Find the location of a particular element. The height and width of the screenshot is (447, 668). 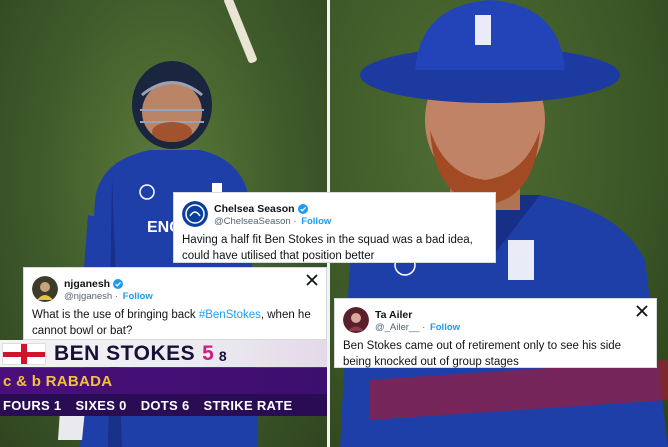

tweet-author-name: Chelsea Season is located at coordinates (261, 209).